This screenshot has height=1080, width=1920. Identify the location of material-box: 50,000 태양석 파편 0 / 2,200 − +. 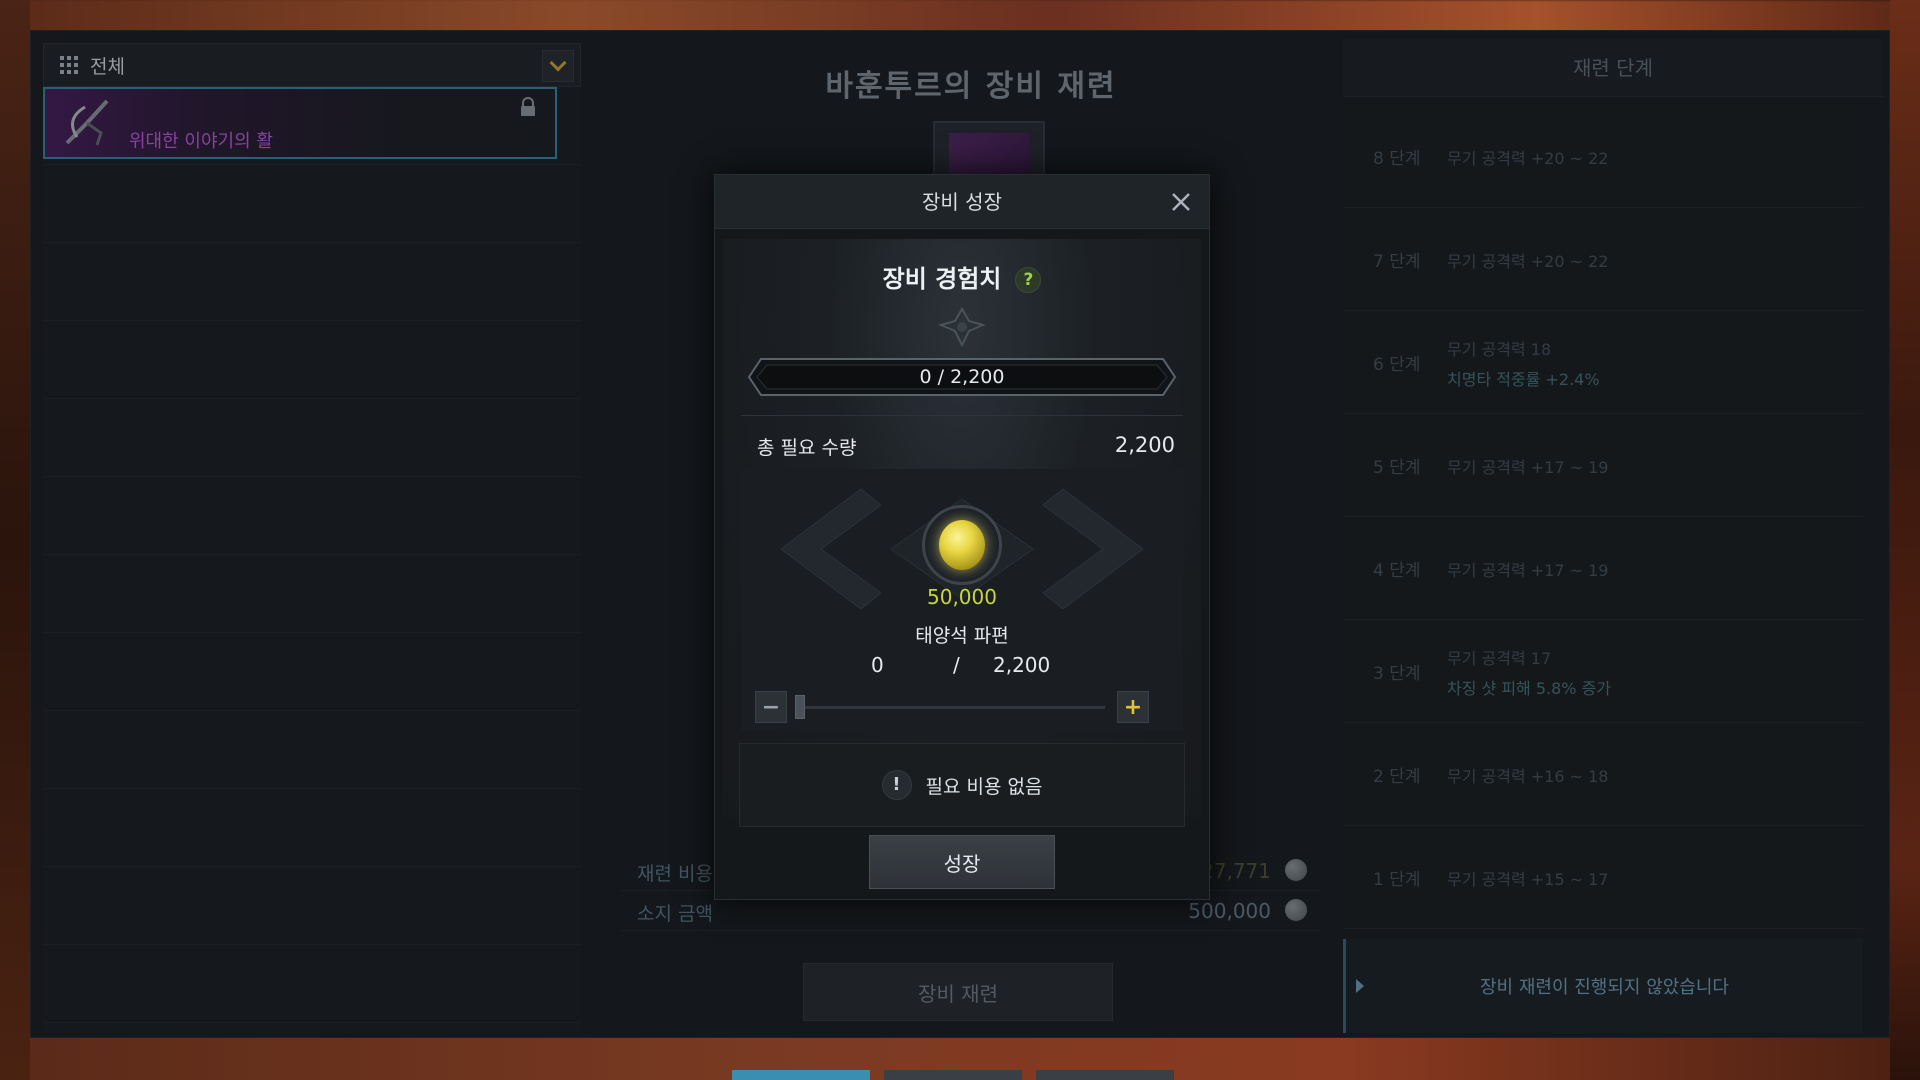
(962, 600).